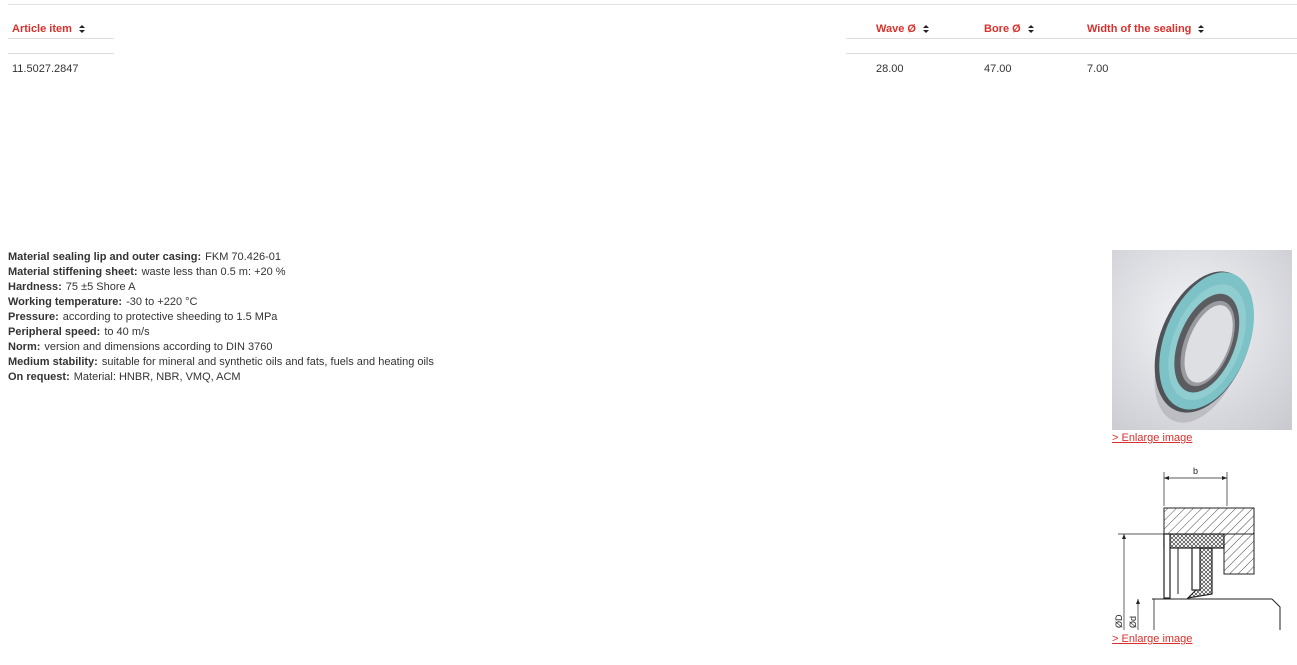 The width and height of the screenshot is (1297, 665). I want to click on column-header-bore-diameter: Bore Ø, so click(1009, 29).